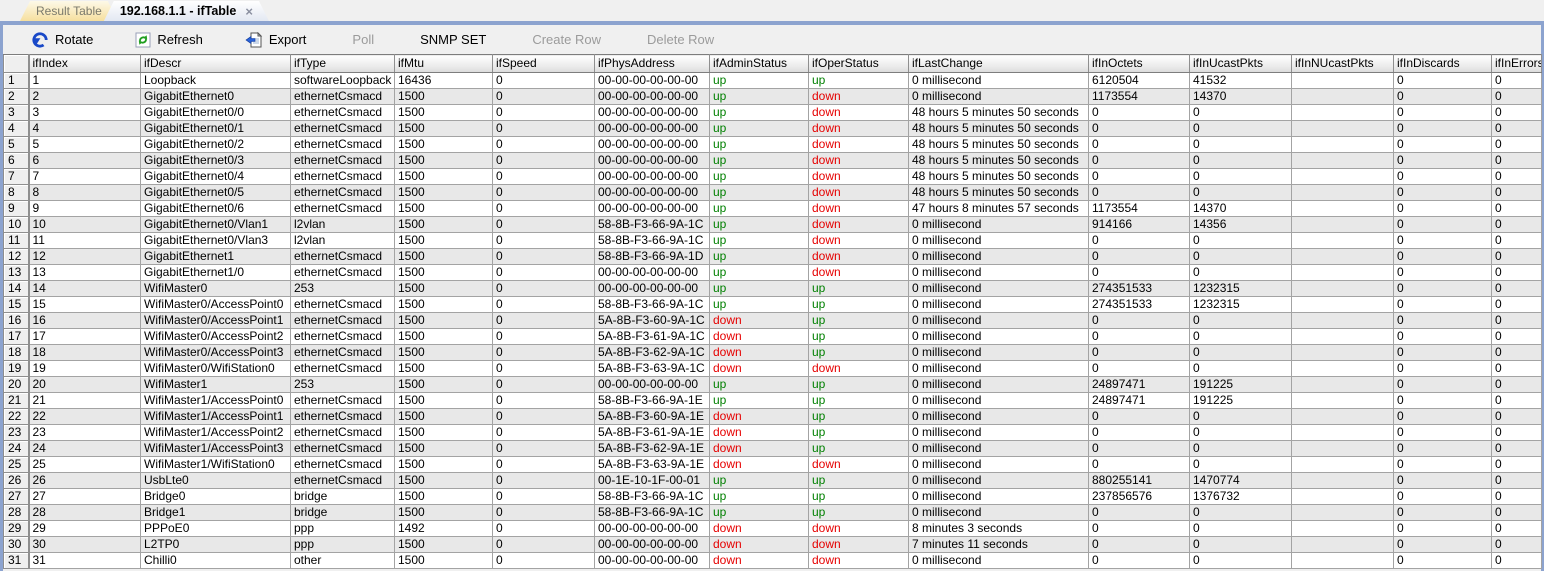 This screenshot has height=571, width=1544. Describe the element at coordinates (215, 208) in the screenshot. I see `cell-ifDescr: GigabitEthernet0/6` at that location.